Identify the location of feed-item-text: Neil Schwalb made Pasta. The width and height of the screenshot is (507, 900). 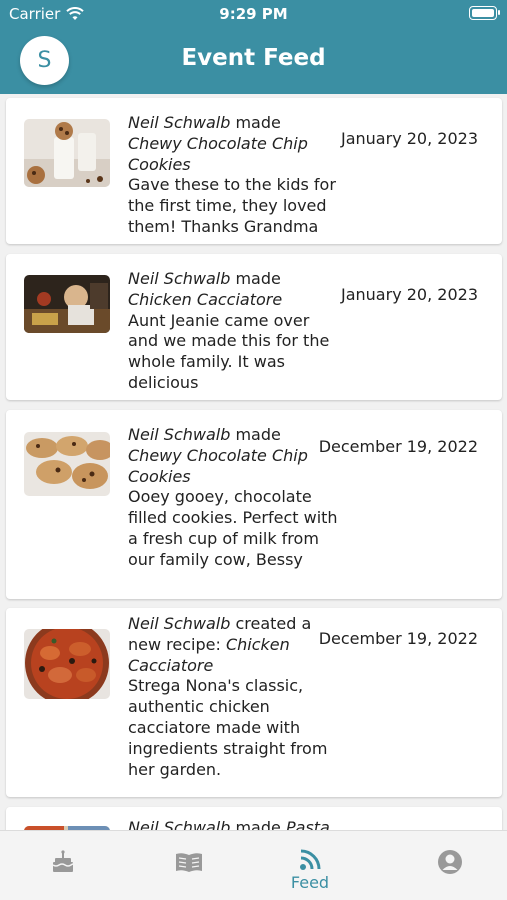
(248, 824).